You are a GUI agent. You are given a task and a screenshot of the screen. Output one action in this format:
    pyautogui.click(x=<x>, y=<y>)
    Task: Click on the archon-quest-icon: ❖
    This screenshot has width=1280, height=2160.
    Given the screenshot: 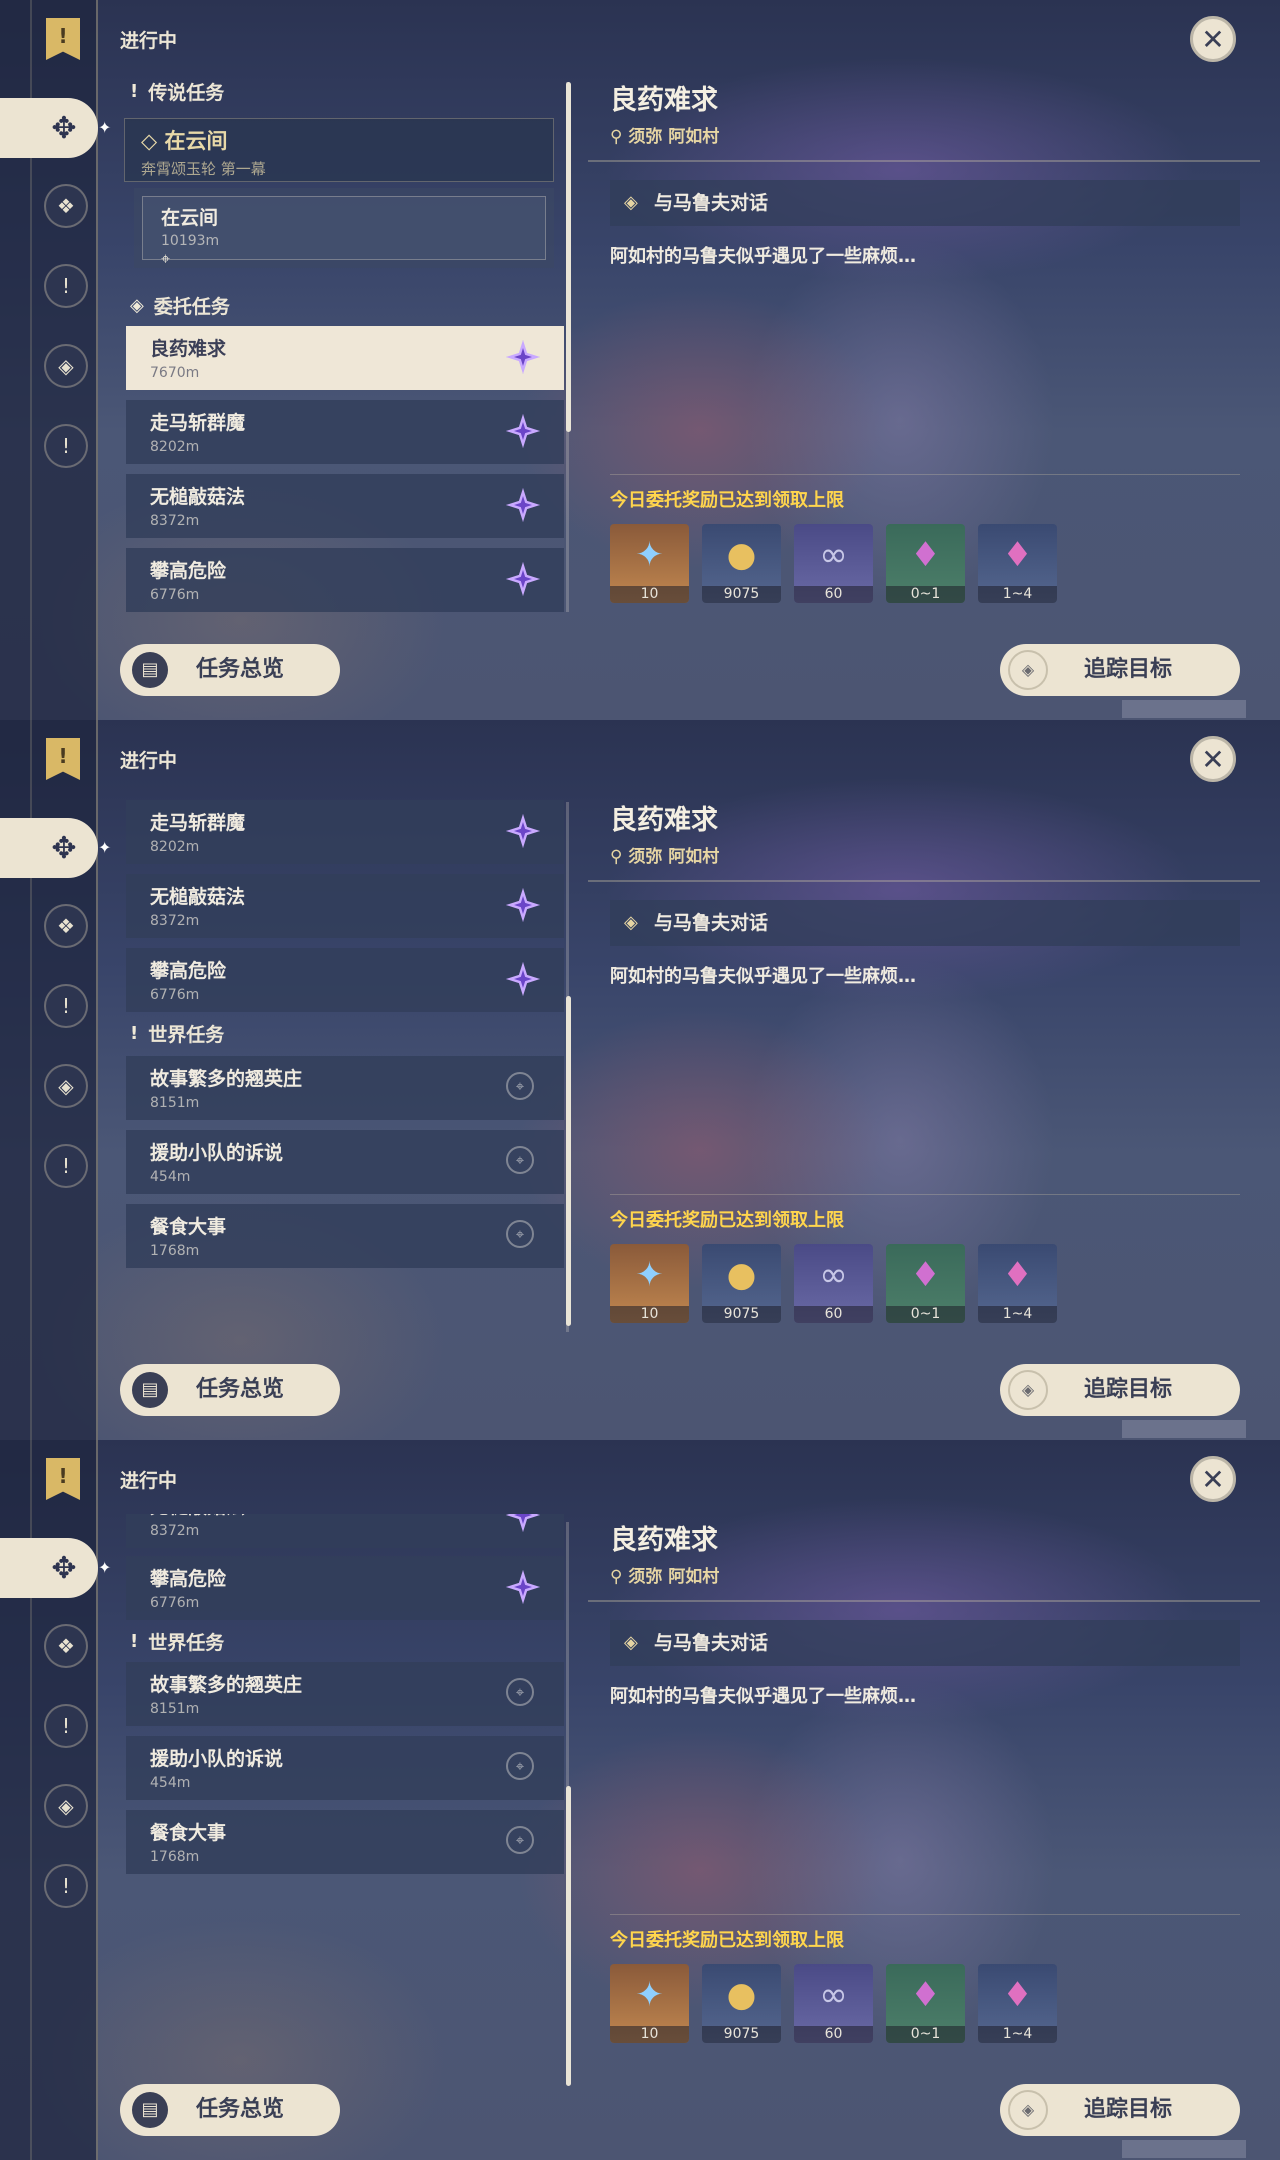 What is the action you would take?
    pyautogui.click(x=66, y=1646)
    